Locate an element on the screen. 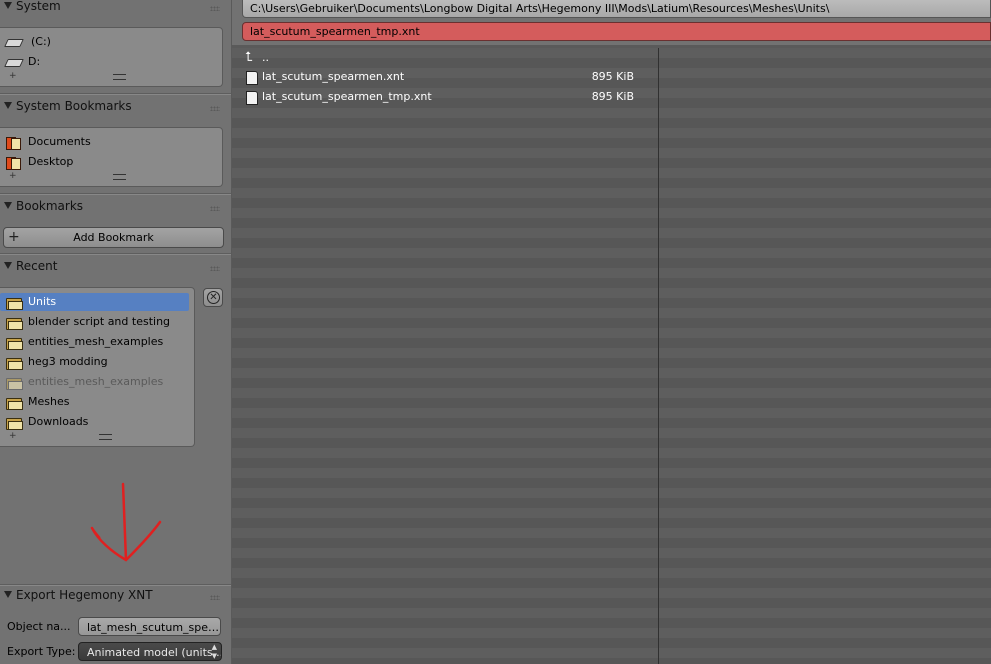  add-bookmark-label: Add Bookmark is located at coordinates (113, 237).